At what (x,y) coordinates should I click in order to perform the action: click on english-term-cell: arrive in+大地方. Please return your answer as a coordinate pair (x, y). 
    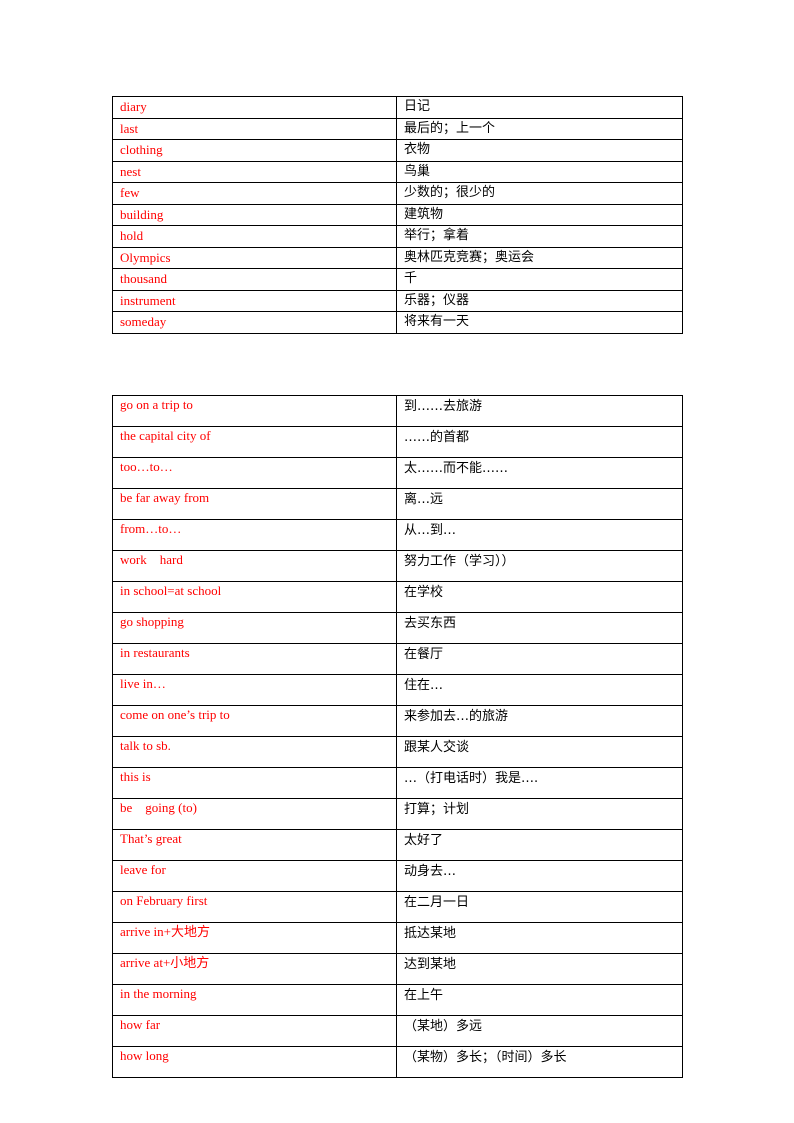
    Looking at the image, I should click on (254, 938).